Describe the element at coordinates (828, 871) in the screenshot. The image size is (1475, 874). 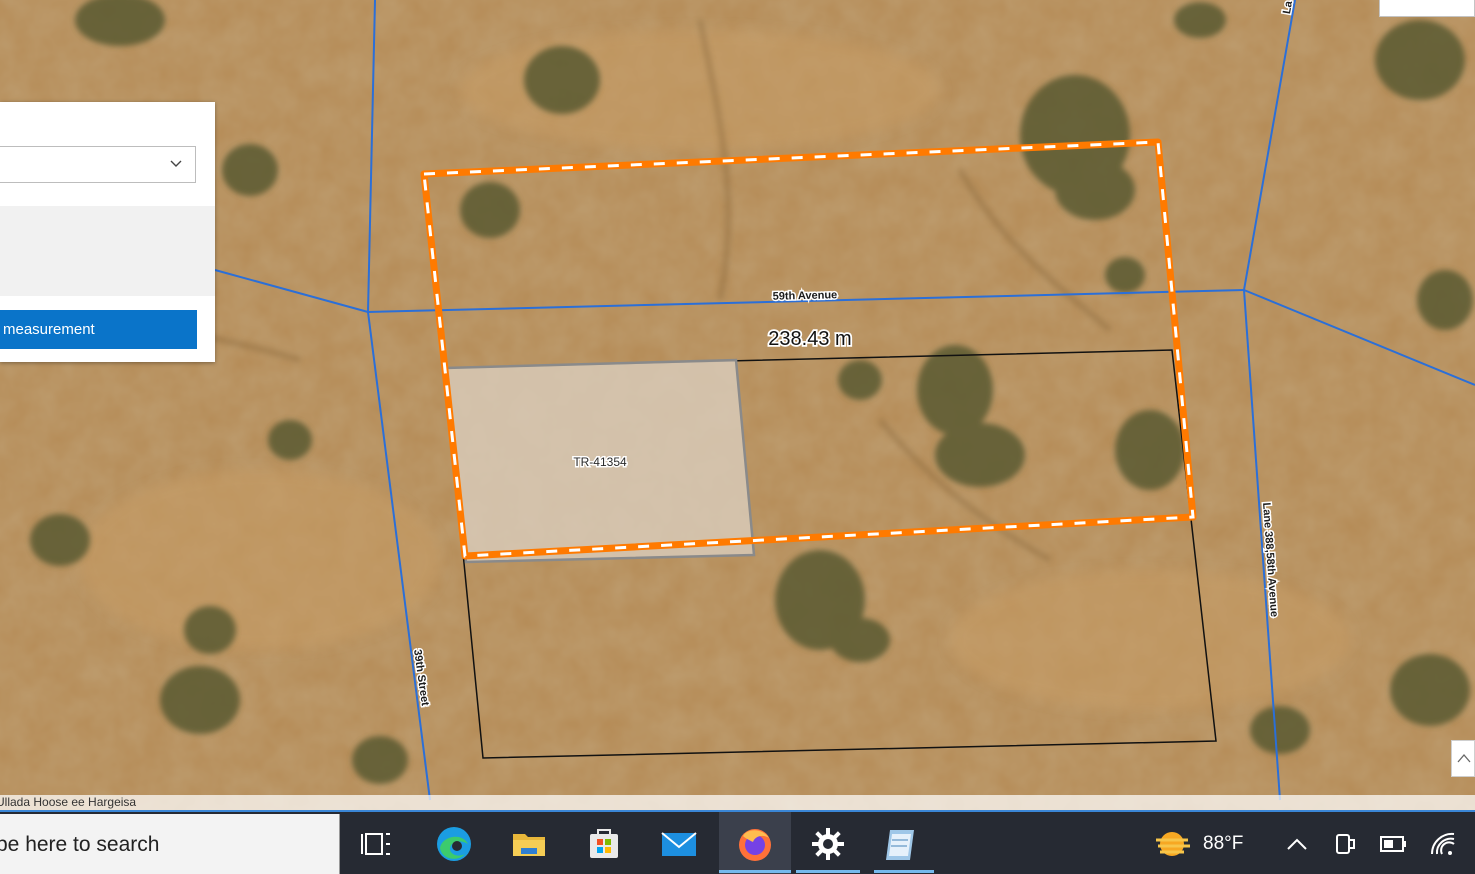
I see `settings-running-indicator` at that location.